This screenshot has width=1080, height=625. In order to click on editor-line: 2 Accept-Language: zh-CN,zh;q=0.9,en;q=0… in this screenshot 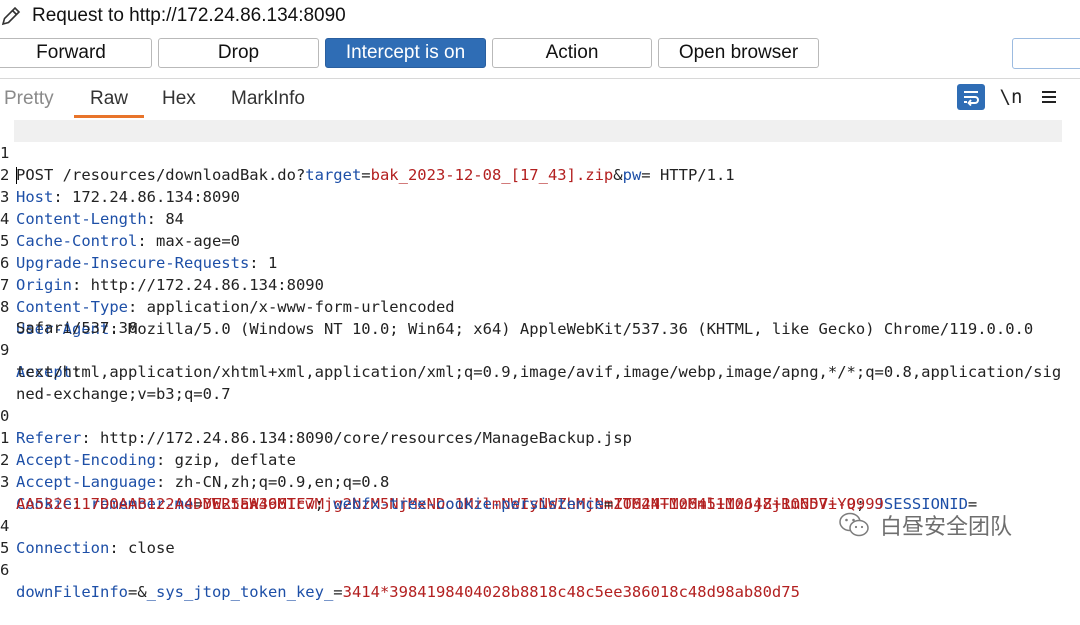, I will do `click(195, 471)`.